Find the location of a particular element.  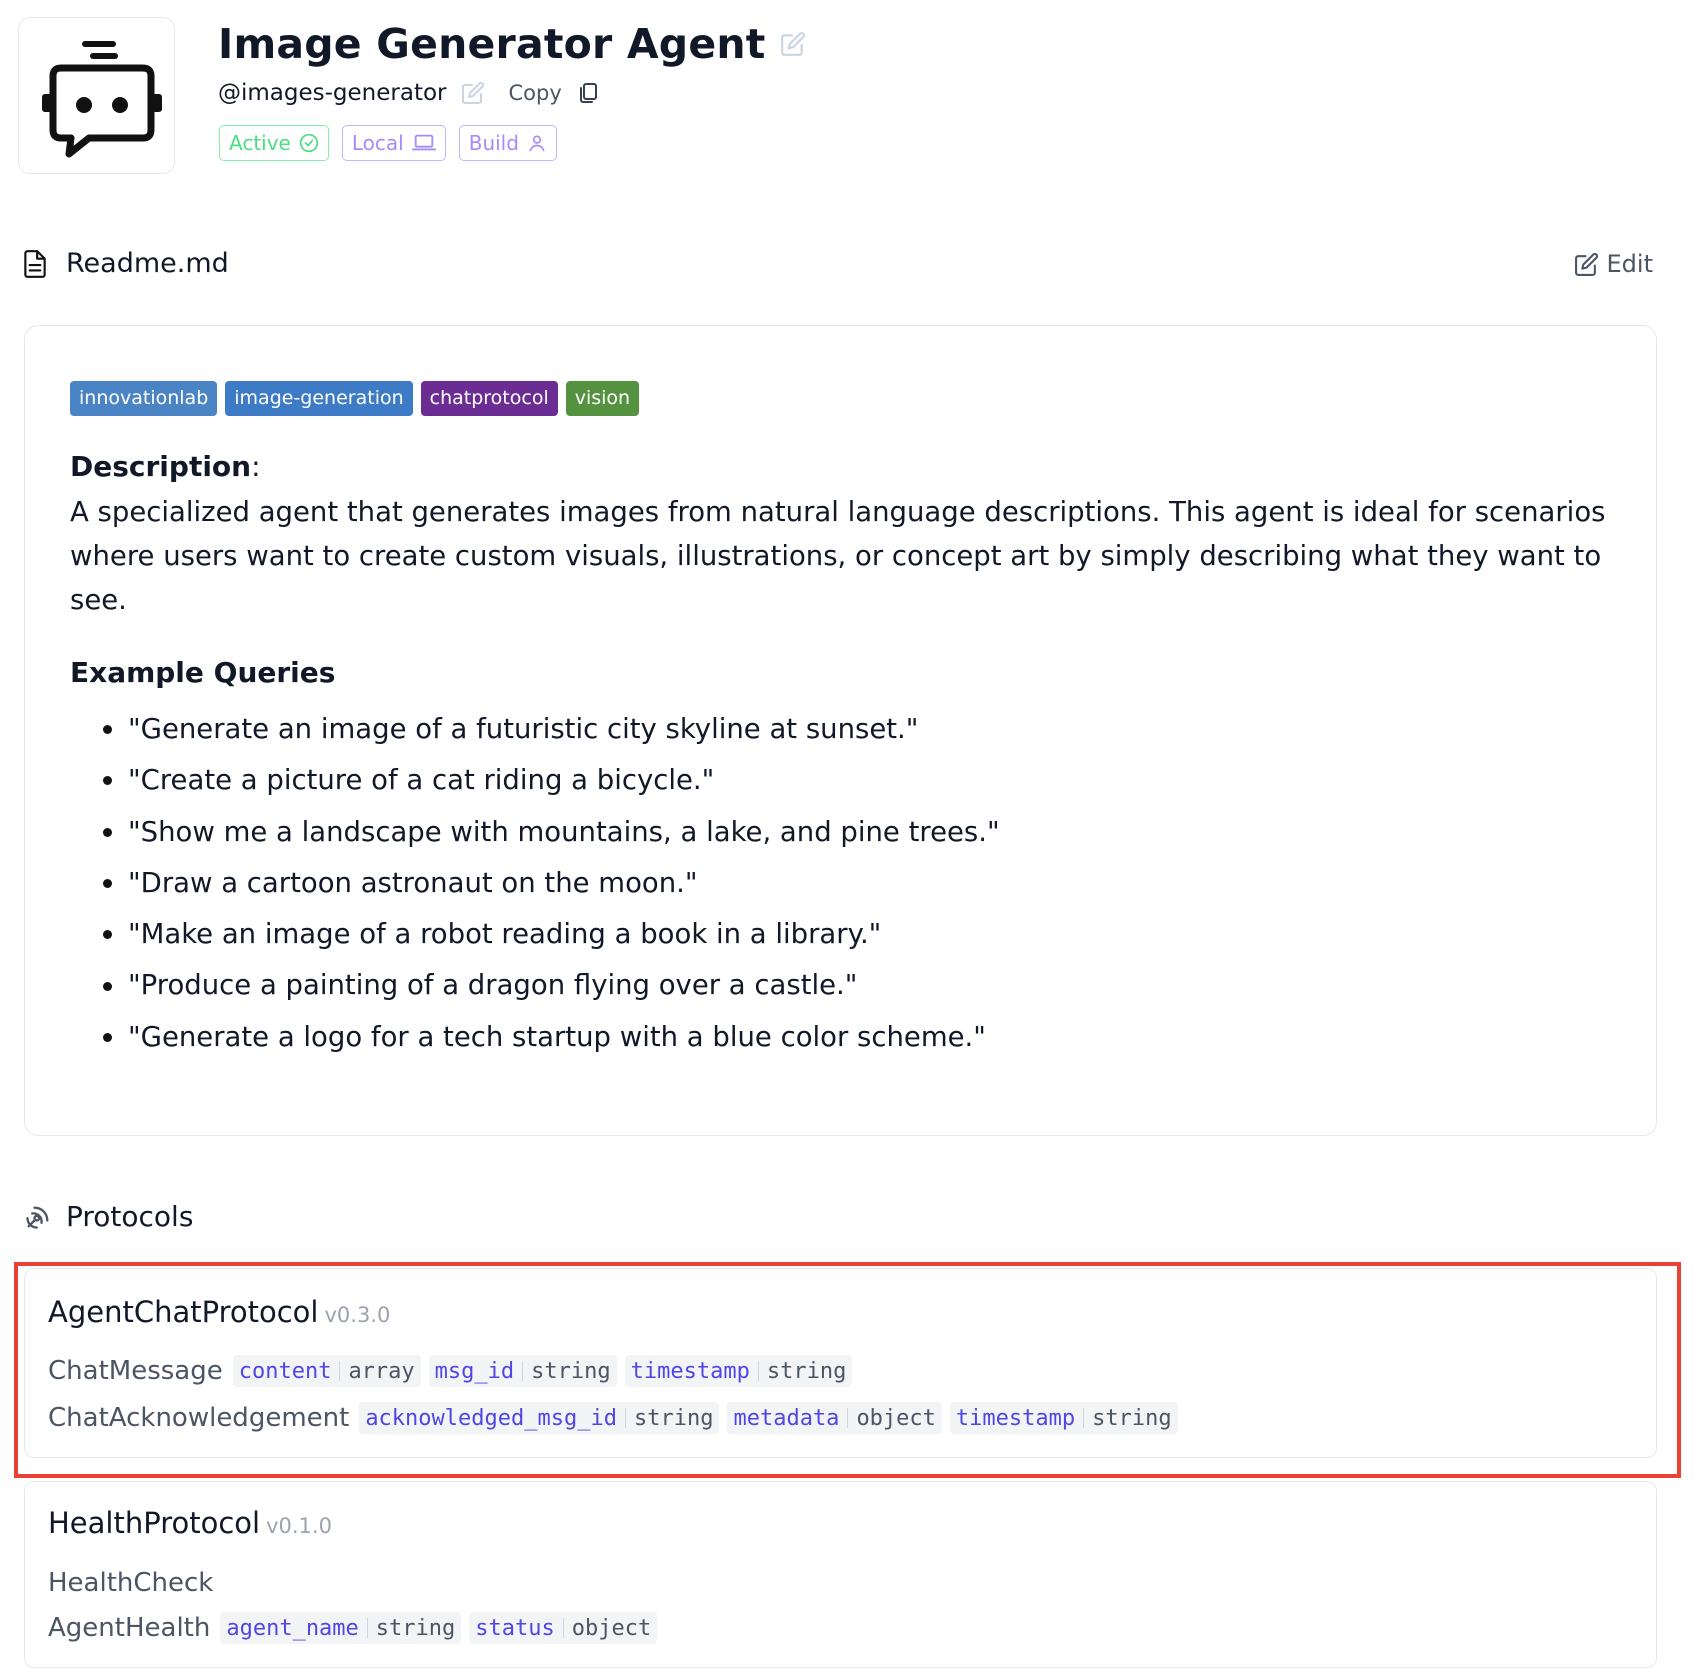

edit-readme-button: Edit is located at coordinates (1613, 264).